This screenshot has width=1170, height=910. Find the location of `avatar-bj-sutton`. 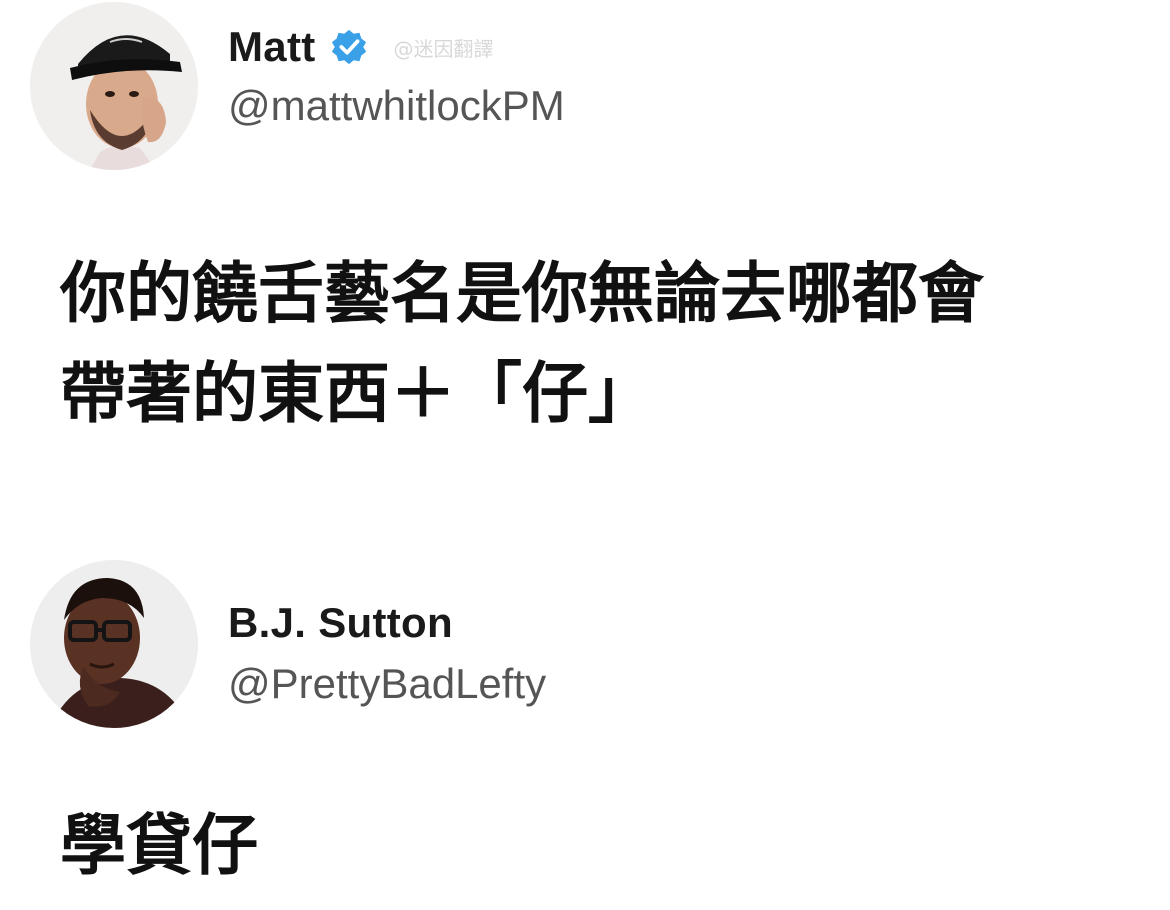

avatar-bj-sutton is located at coordinates (114, 644).